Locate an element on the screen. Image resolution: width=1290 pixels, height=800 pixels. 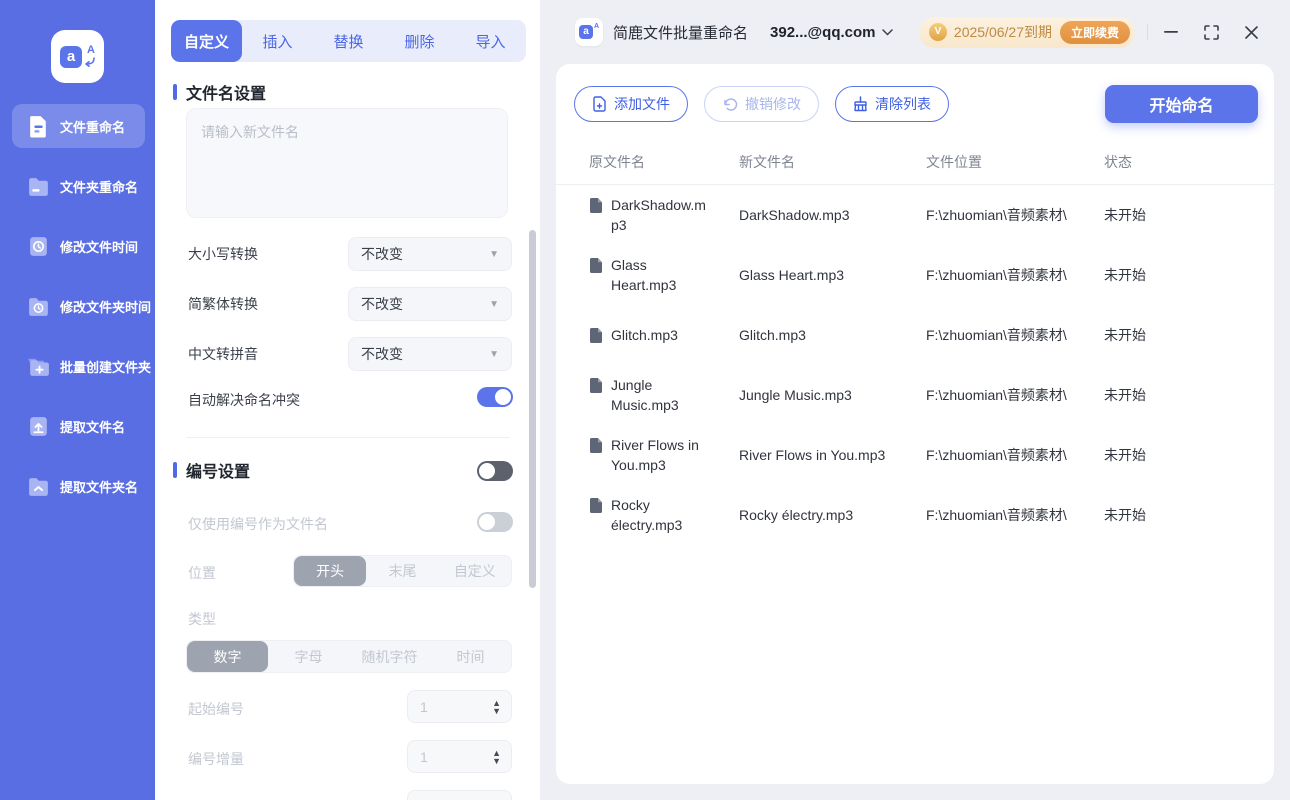
traditional-convert-label: 简繁体转换 is located at coordinates (223, 304).